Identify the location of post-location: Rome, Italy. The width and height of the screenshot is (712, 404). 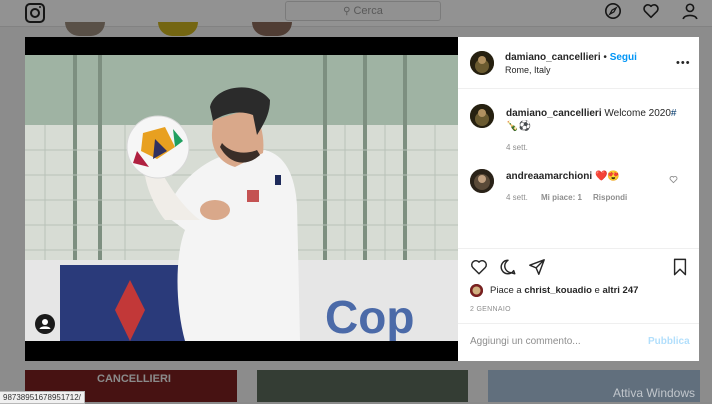
(528, 70).